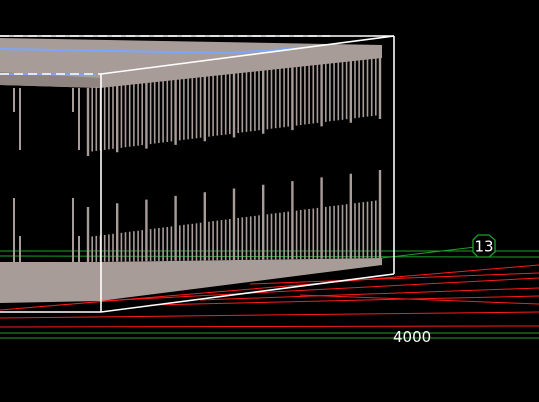 Image resolution: width=539 pixels, height=402 pixels. What do you see at coordinates (412, 337) in the screenshot?
I see `dimension-label: 4000` at bounding box center [412, 337].